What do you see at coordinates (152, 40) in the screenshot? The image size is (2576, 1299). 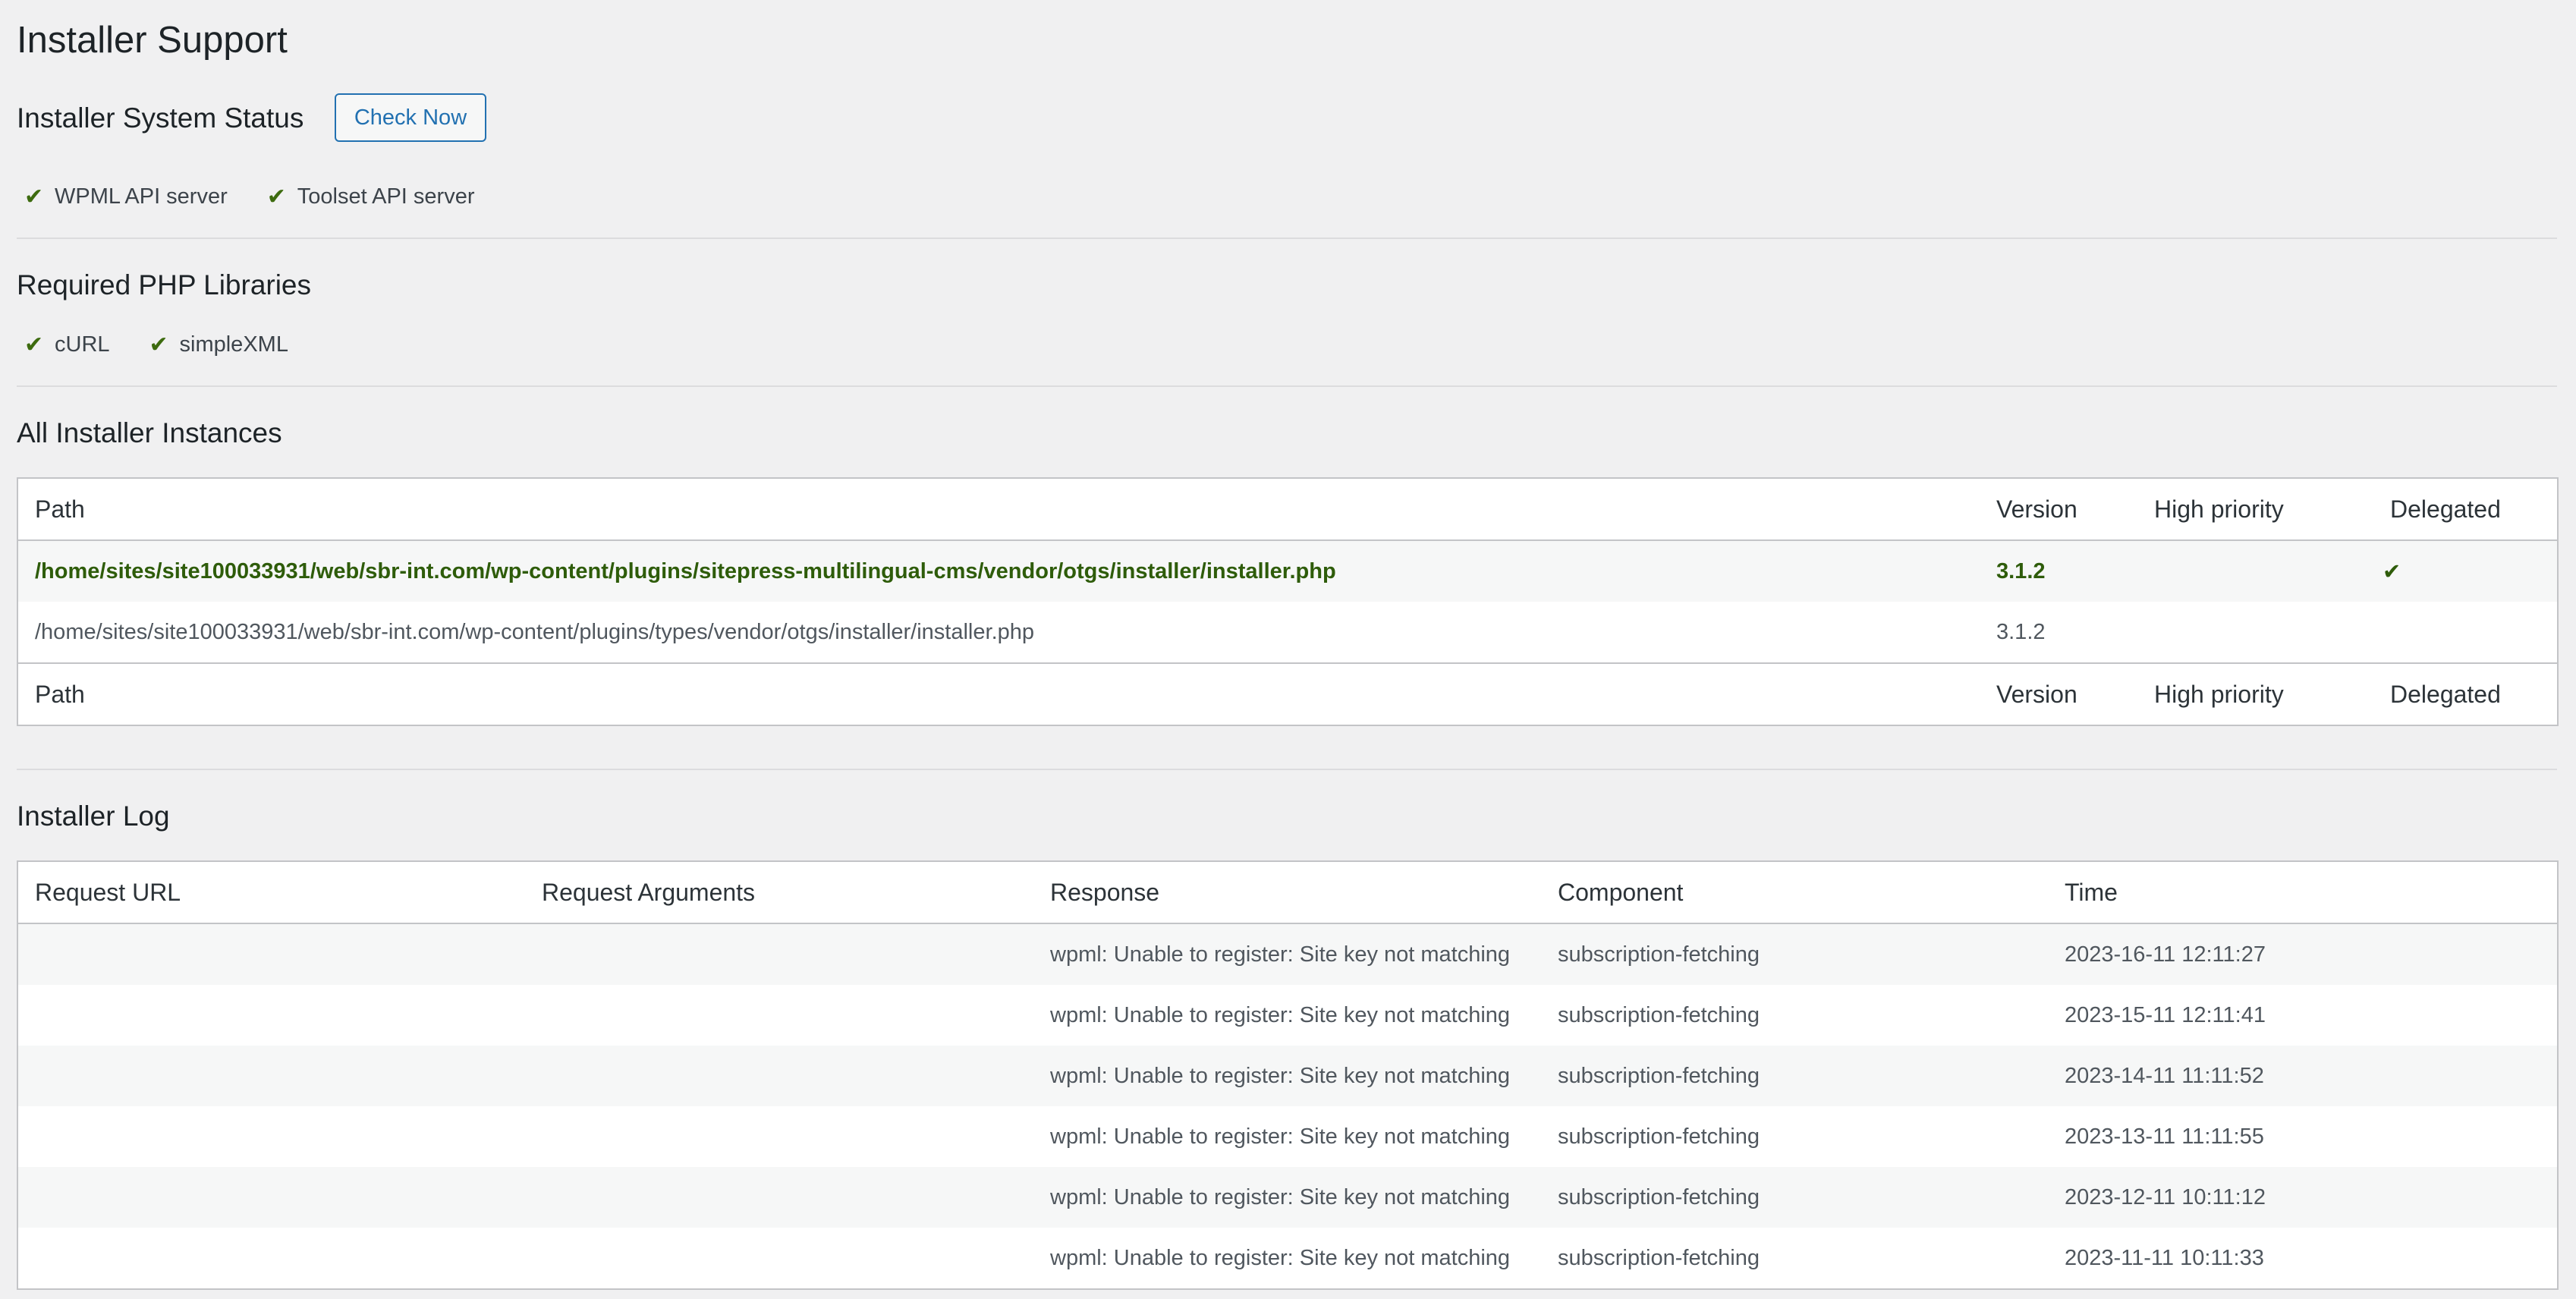 I see `page-title: Installer Support` at bounding box center [152, 40].